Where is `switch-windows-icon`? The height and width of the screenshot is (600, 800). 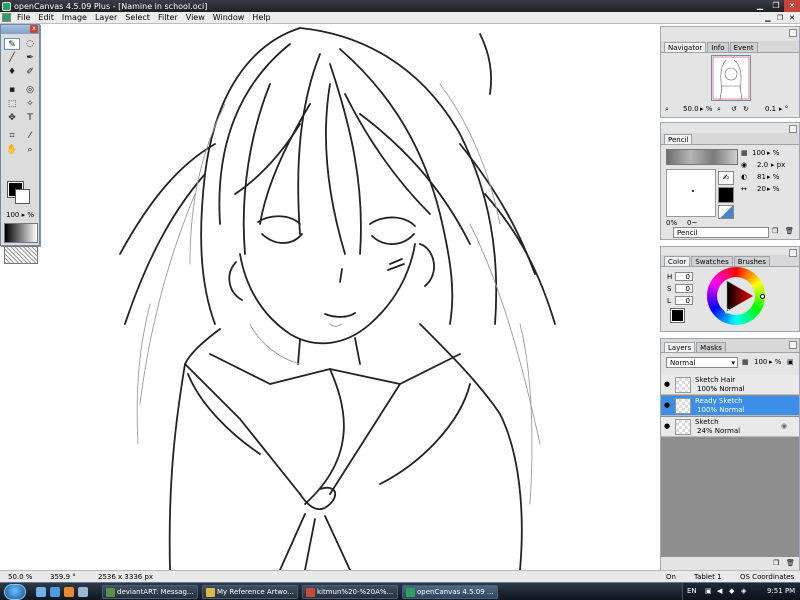
switch-windows-icon is located at coordinates (83, 592).